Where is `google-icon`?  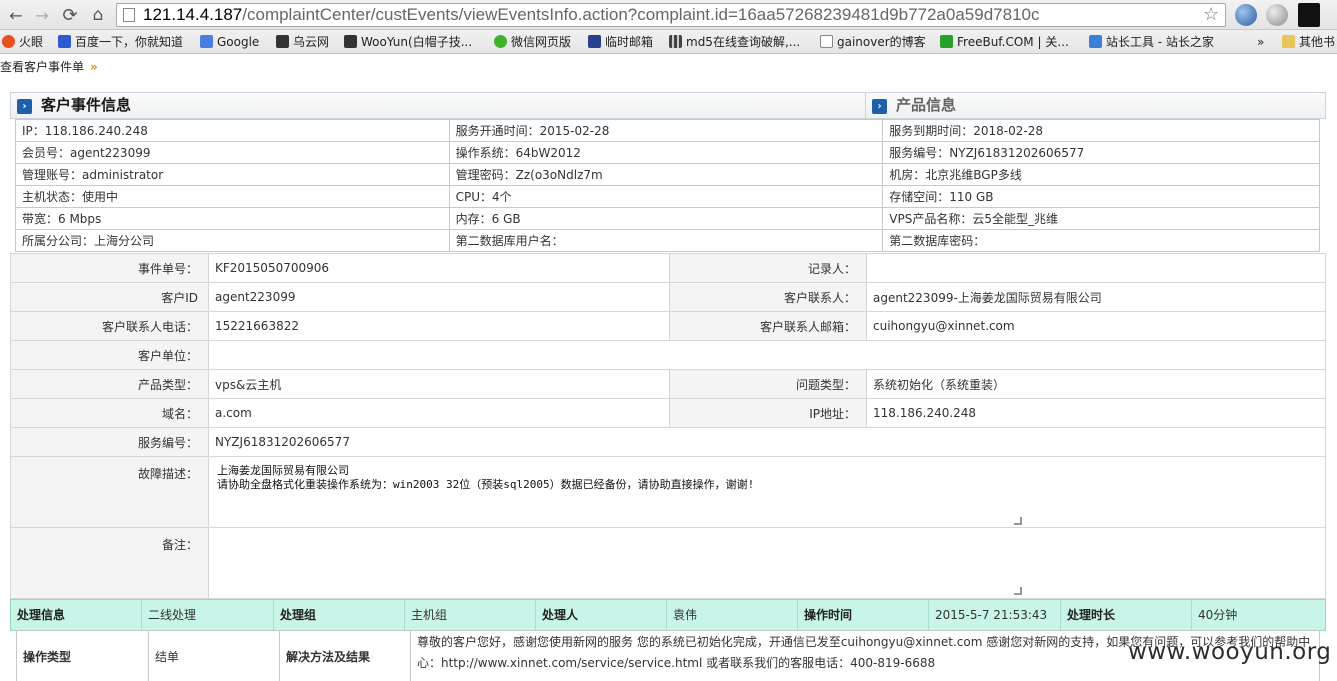 google-icon is located at coordinates (206, 41).